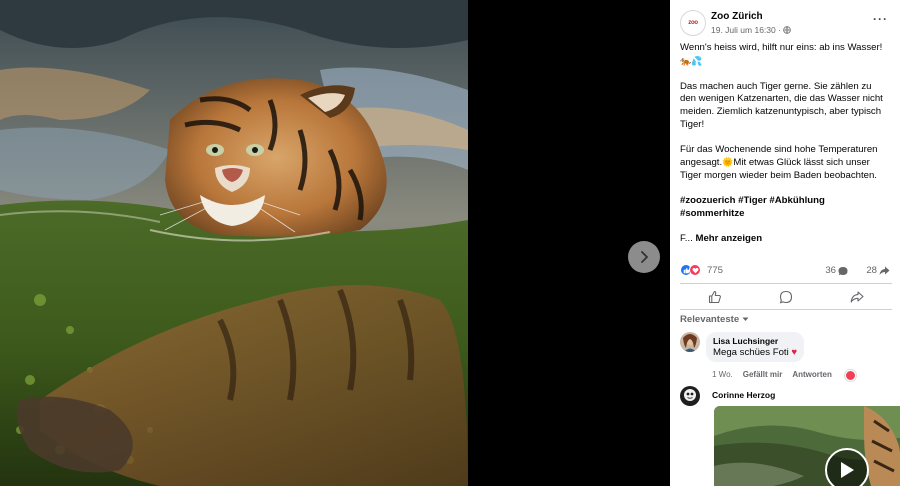 This screenshot has width=900, height=486. What do you see at coordinates (871, 270) in the screenshot?
I see `shares-count-value: 28` at bounding box center [871, 270].